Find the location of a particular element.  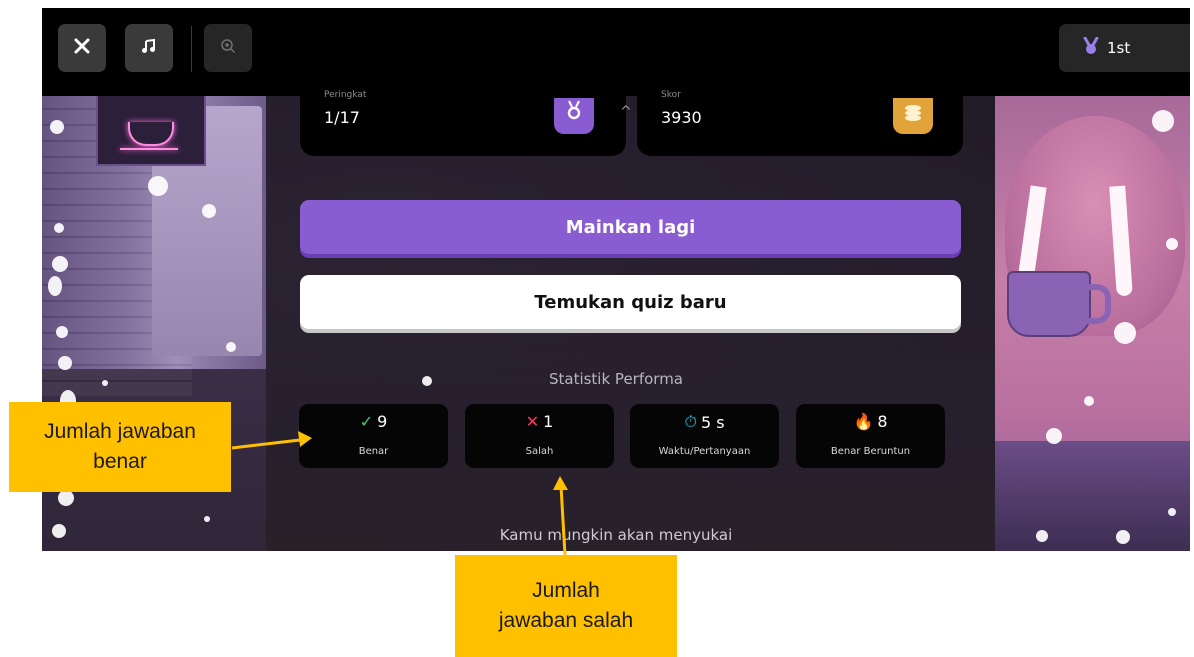

arrow-head-wrong is located at coordinates (560, 483).